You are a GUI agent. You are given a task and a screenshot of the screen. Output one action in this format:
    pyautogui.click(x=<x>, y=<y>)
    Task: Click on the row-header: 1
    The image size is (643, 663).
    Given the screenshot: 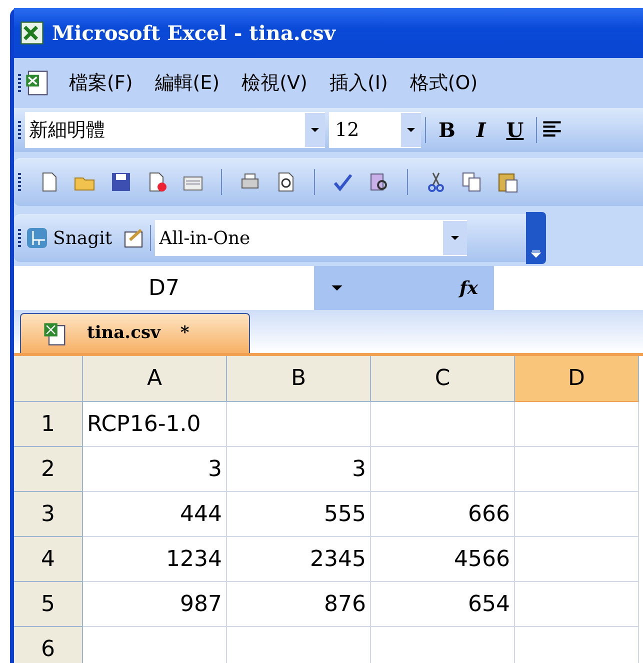 What is the action you would take?
    pyautogui.click(x=48, y=424)
    